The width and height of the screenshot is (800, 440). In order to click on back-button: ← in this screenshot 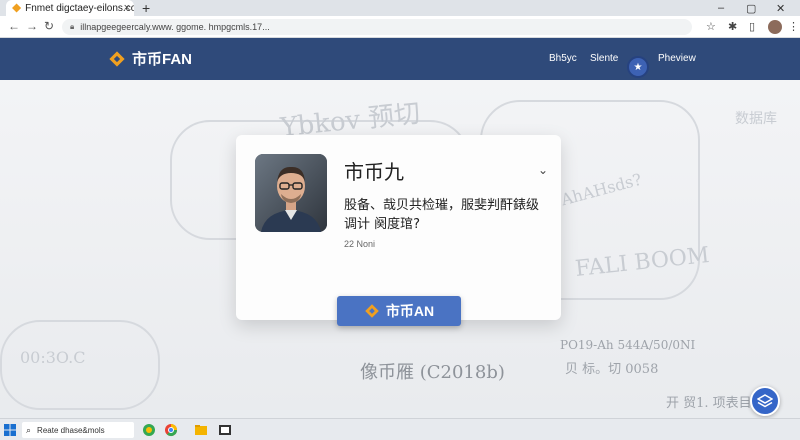, I will do `click(14, 26)`.